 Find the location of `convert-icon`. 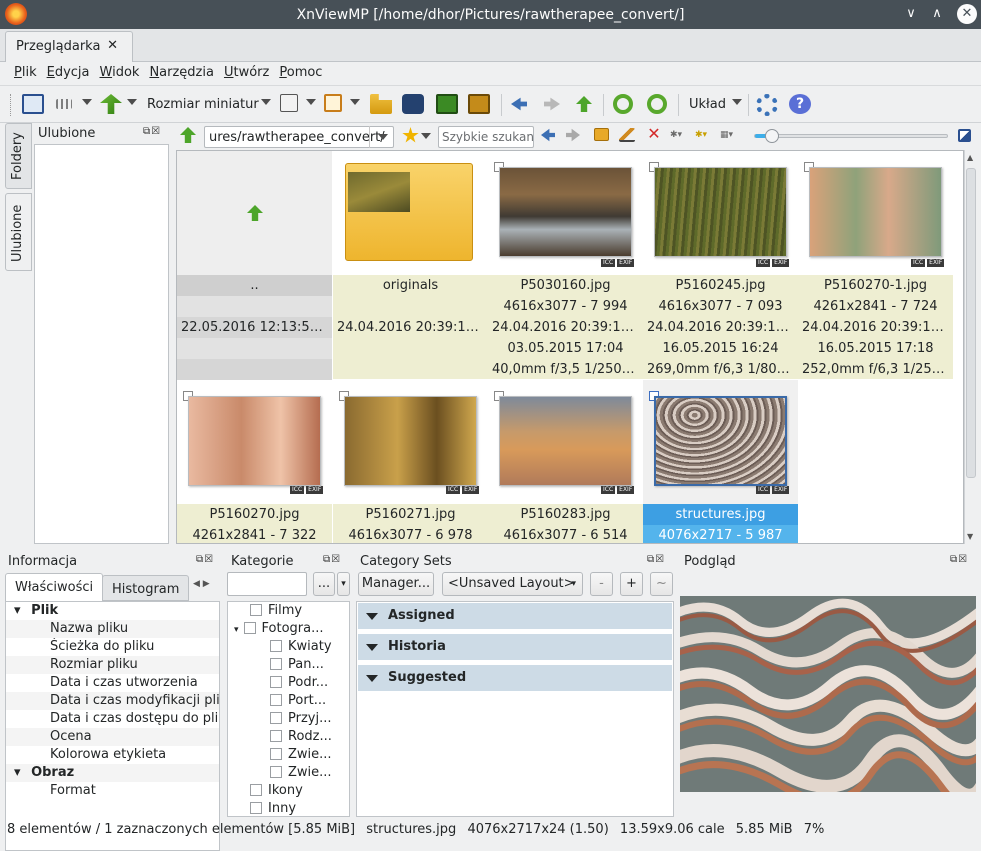

convert-icon is located at coordinates (447, 104).